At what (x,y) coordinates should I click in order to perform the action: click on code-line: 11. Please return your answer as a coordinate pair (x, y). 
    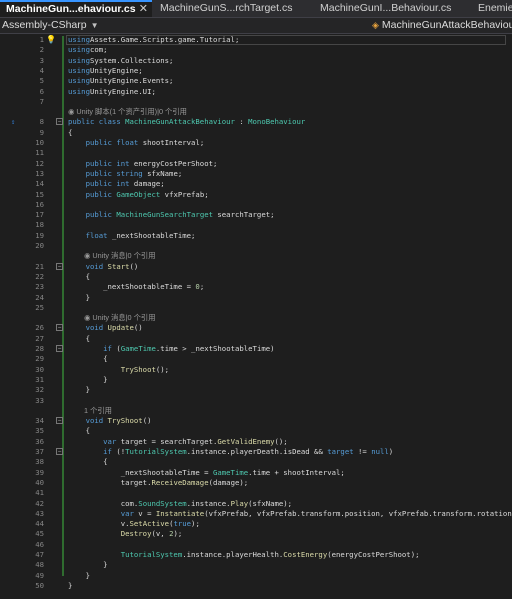
    Looking at the image, I should click on (256, 153).